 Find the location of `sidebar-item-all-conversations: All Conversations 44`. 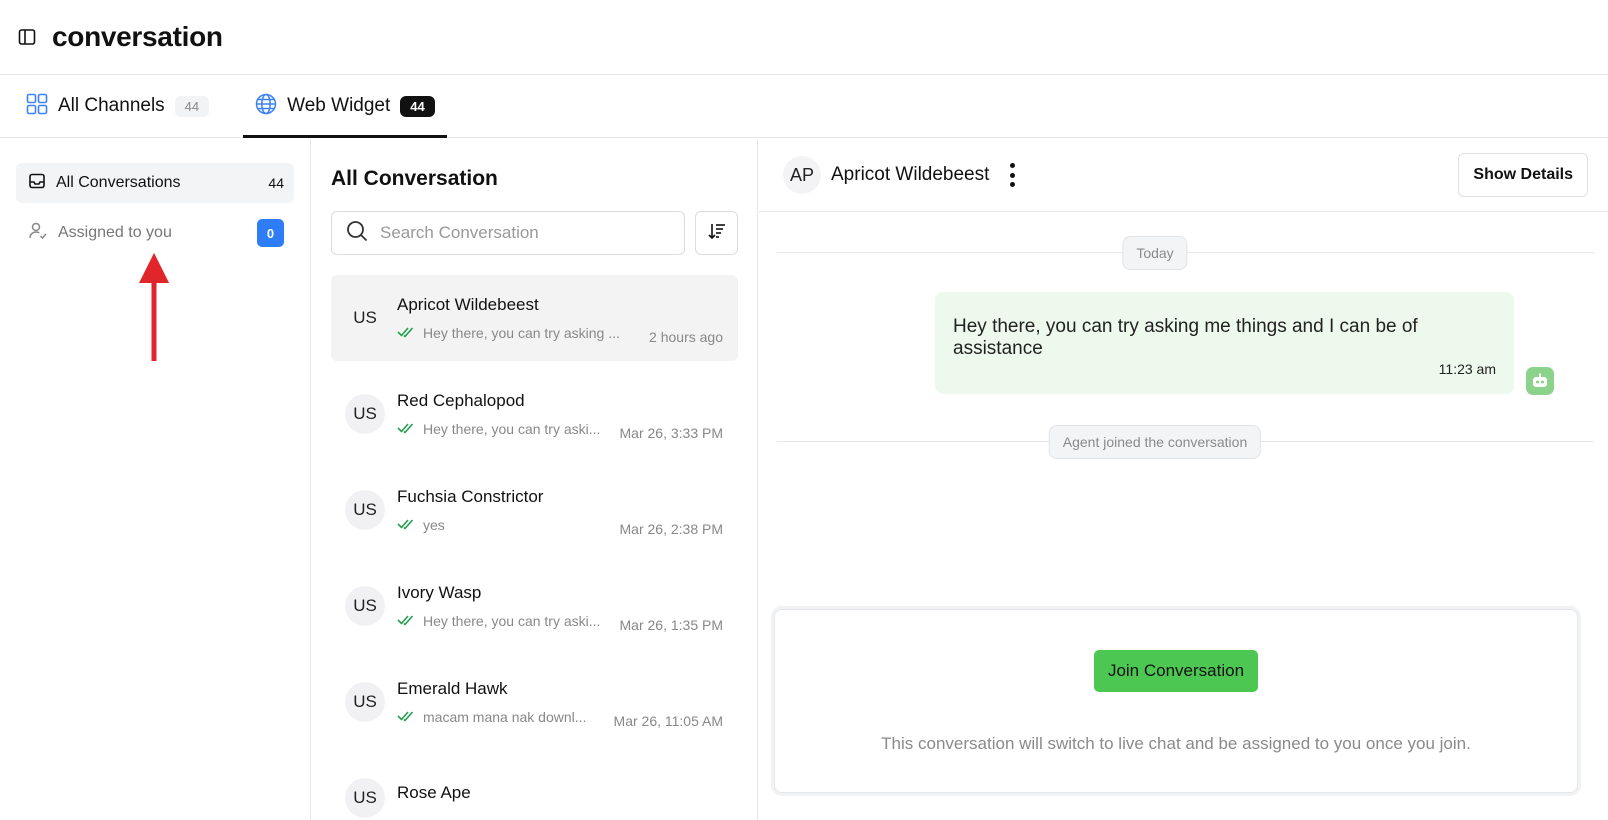

sidebar-item-all-conversations: All Conversations 44 is located at coordinates (155, 183).